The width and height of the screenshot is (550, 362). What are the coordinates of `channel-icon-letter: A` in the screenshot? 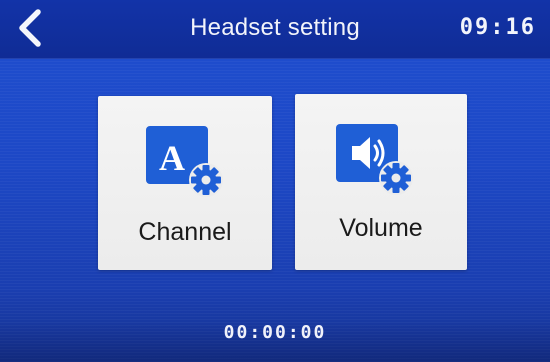 It's located at (172, 158).